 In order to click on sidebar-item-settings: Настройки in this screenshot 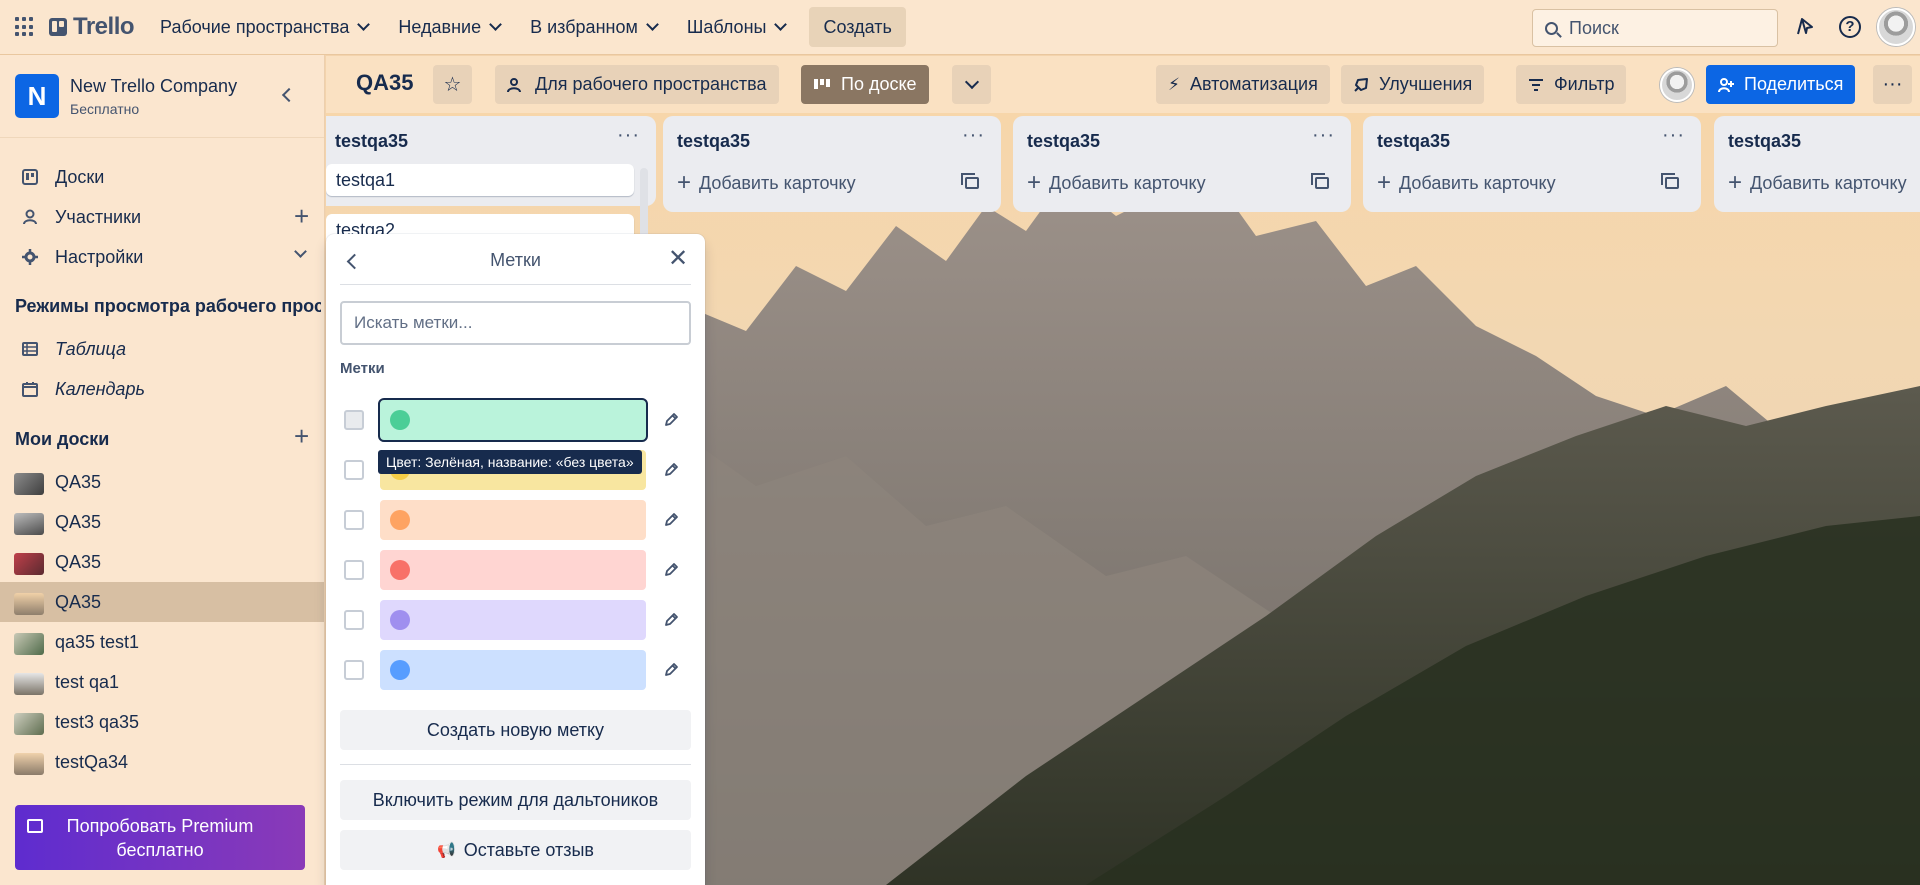, I will do `click(162, 257)`.